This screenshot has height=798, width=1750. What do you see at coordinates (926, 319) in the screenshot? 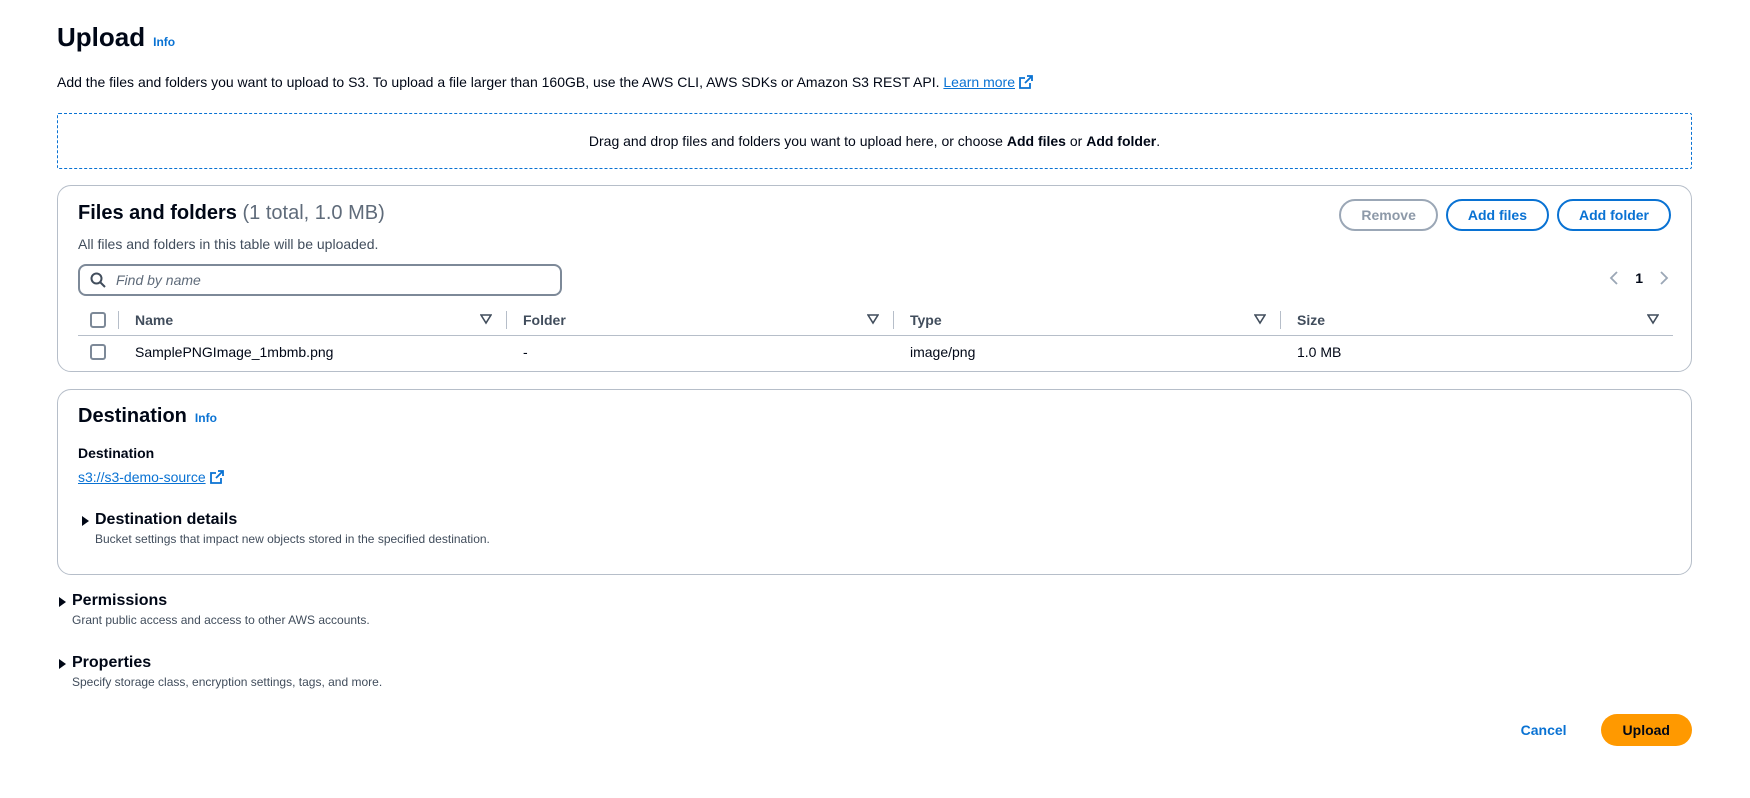
I see `column-type-label: Type` at bounding box center [926, 319].